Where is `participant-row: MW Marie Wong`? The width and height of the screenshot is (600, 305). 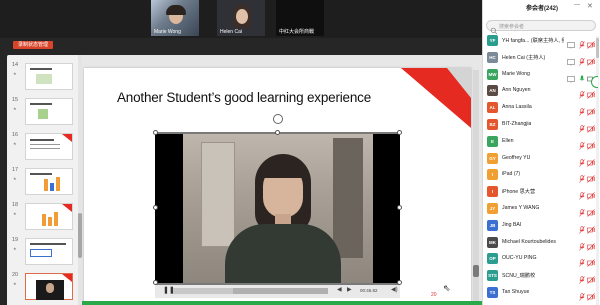 participant-row: MW Marie Wong is located at coordinates (541, 75).